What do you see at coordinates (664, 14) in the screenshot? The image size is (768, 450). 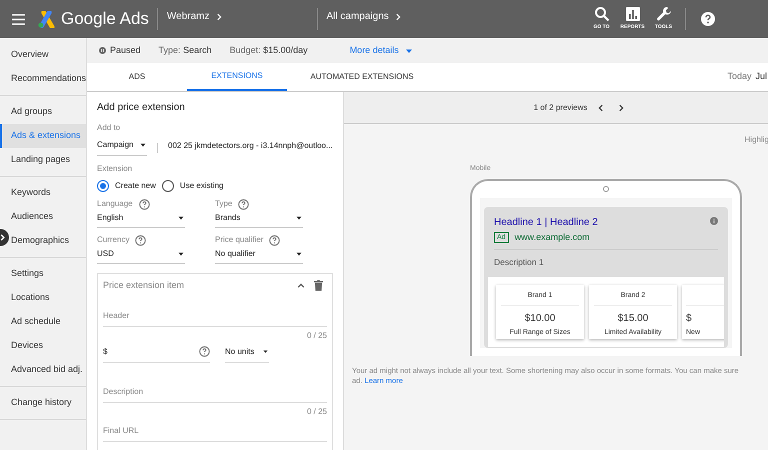 I see `wrench-icon` at bounding box center [664, 14].